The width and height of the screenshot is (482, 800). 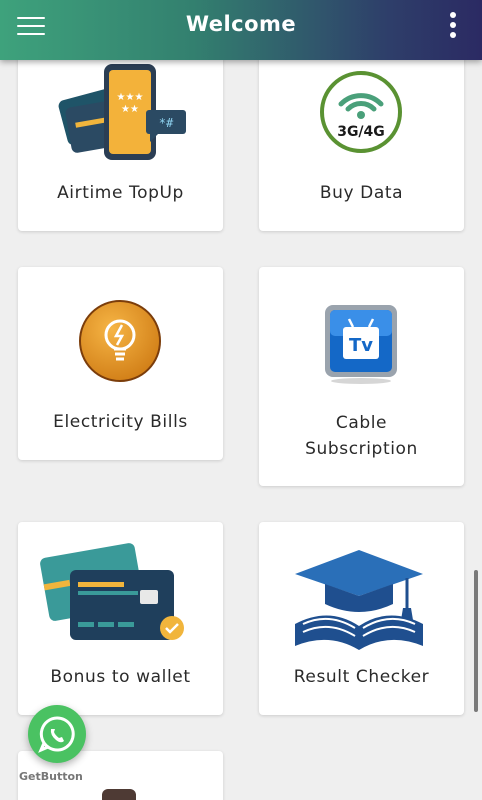 I want to click on app-bar: Welcome, so click(x=241, y=30).